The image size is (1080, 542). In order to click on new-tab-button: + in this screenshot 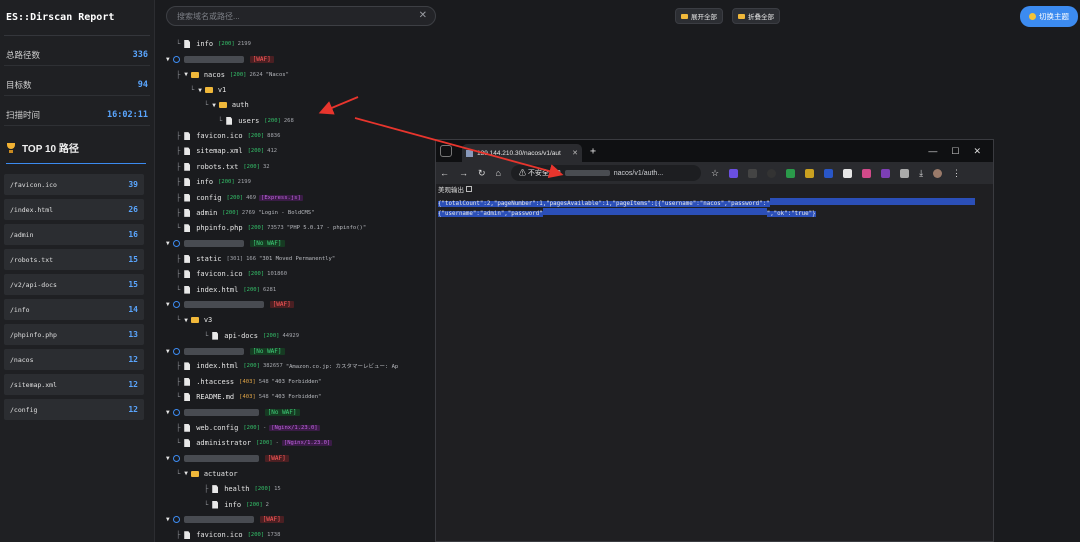, I will do `click(593, 151)`.